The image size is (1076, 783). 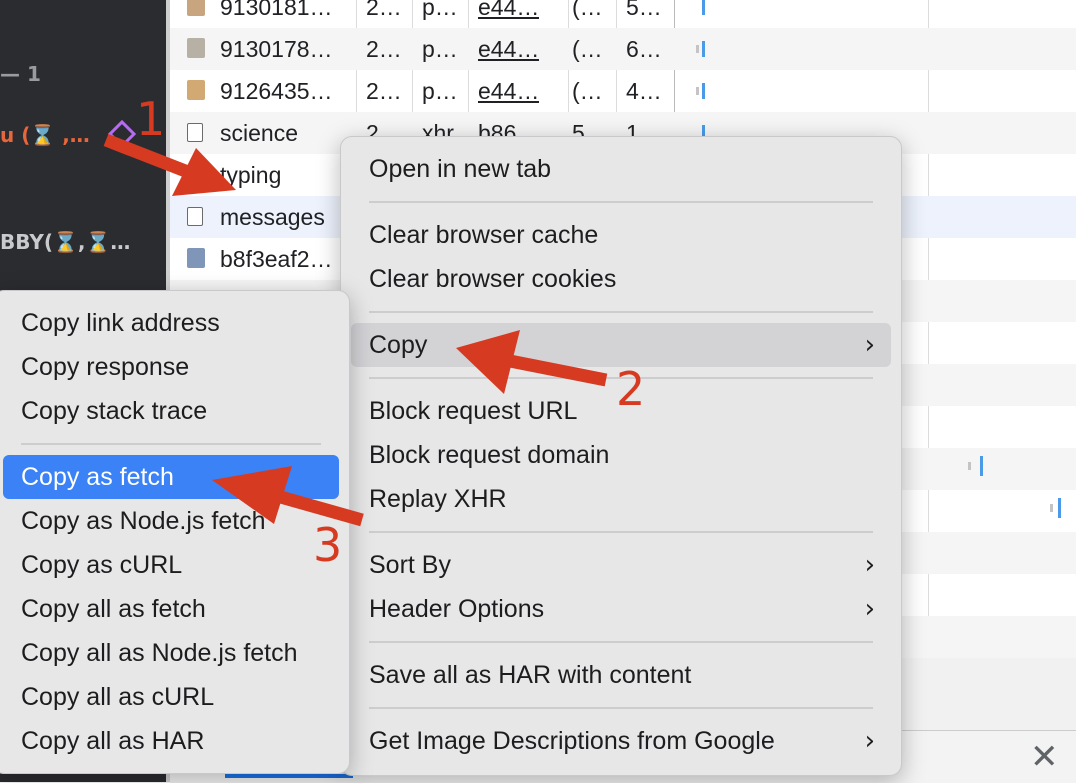 What do you see at coordinates (328, 545) in the screenshot?
I see `annotation-step-3: 3` at bounding box center [328, 545].